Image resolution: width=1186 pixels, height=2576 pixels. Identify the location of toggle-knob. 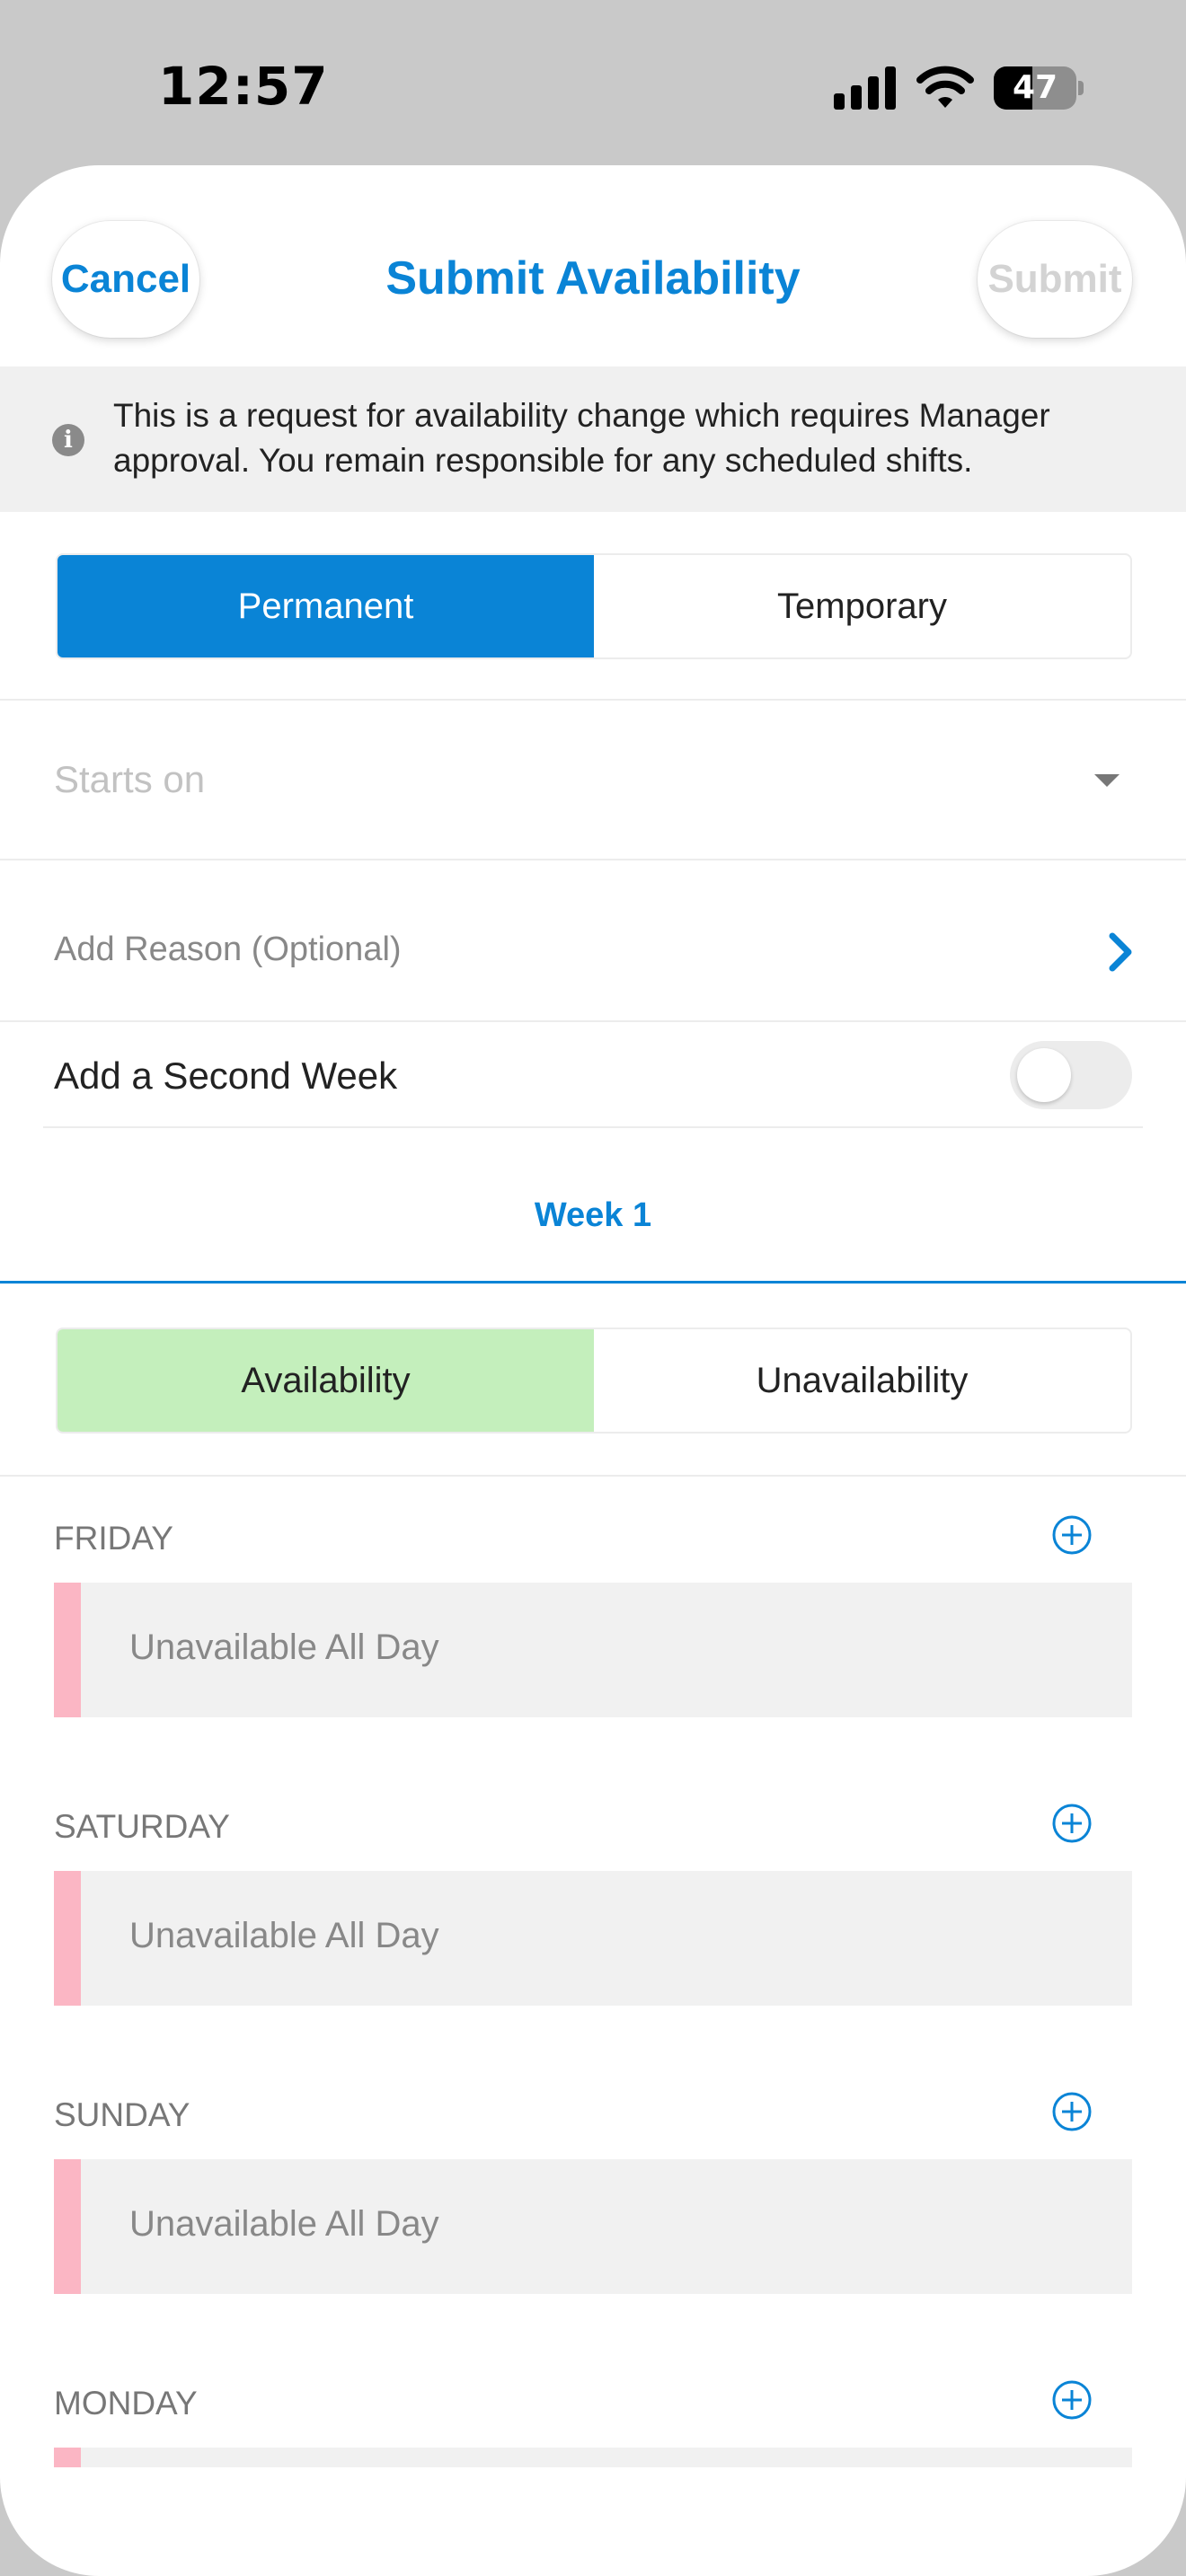
(1044, 1075).